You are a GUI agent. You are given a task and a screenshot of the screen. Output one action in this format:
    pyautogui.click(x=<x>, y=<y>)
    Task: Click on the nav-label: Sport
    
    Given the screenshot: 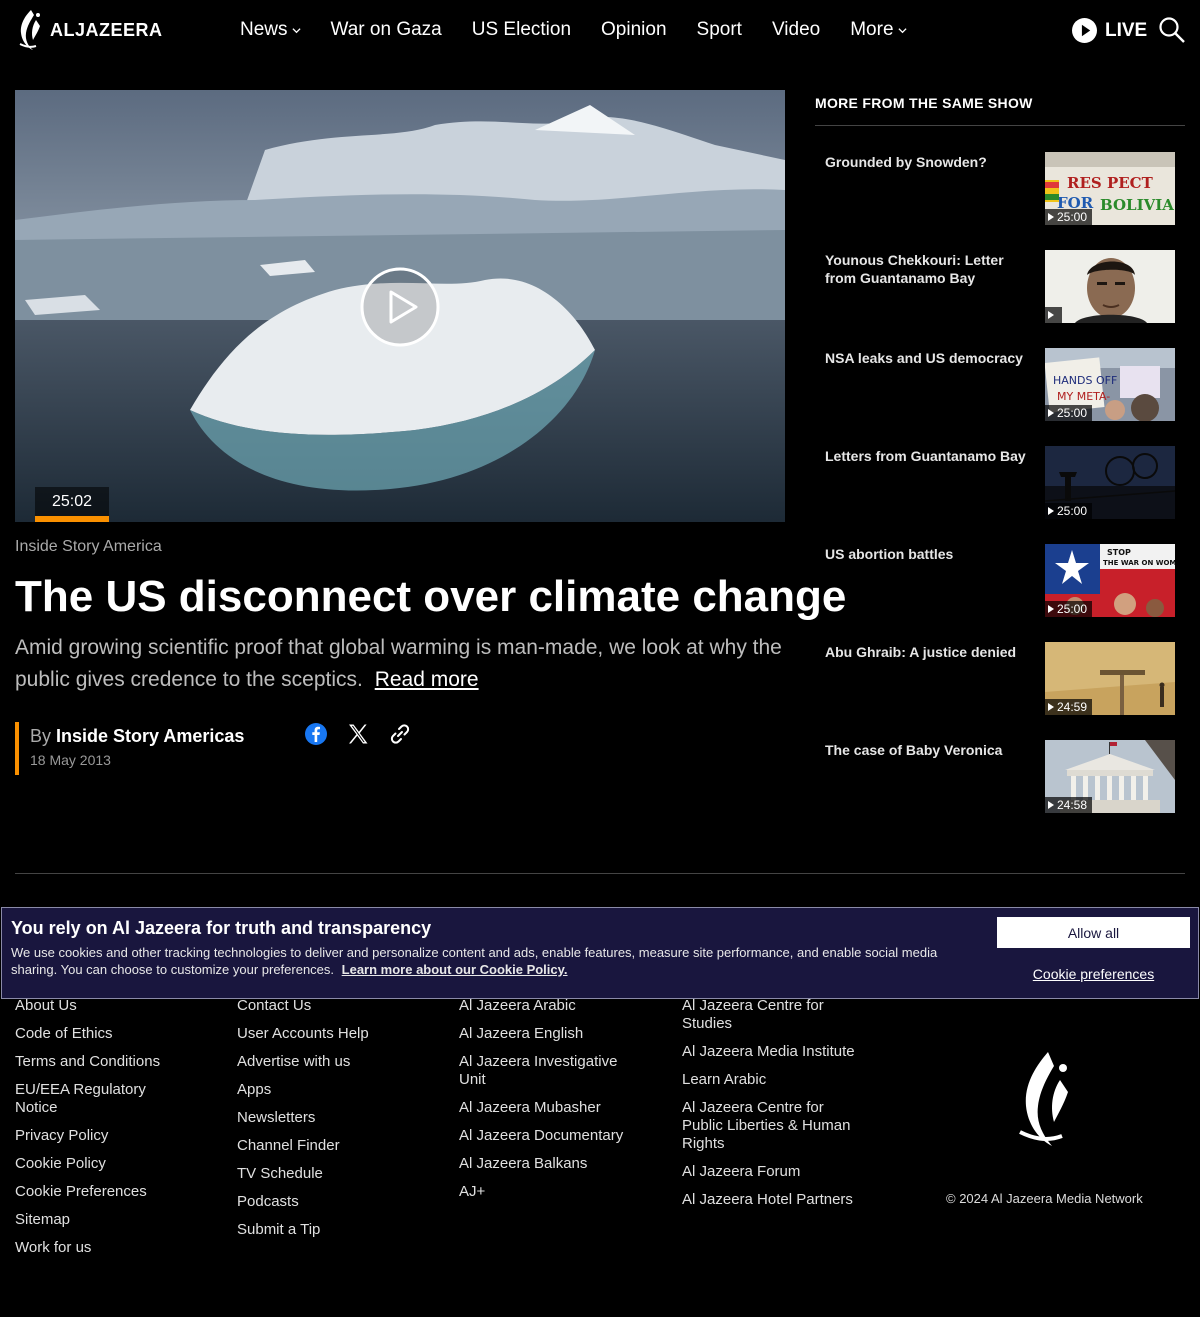 What is the action you would take?
    pyautogui.click(x=719, y=29)
    